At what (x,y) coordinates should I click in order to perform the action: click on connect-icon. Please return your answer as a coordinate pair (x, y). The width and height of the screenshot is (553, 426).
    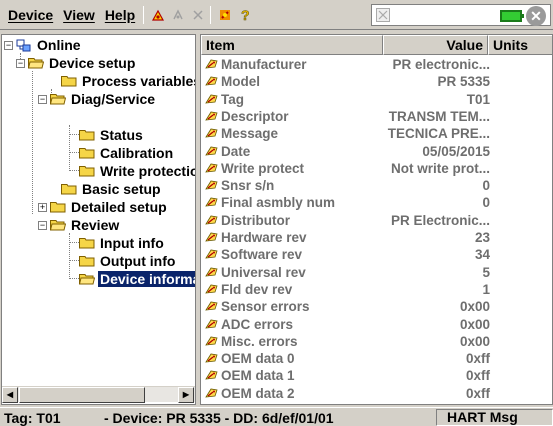
    Looking at the image, I should click on (158, 15).